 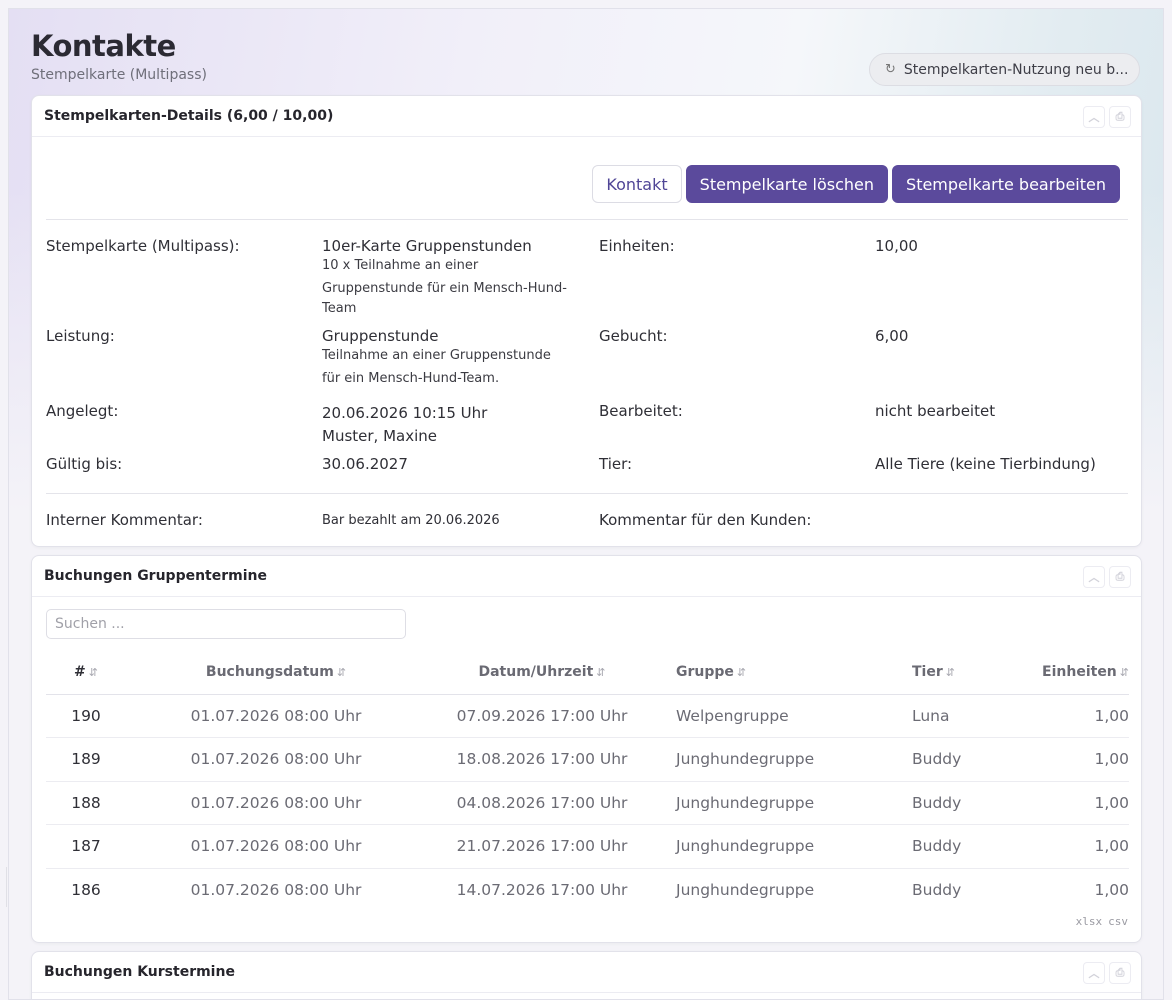 I want to click on scroll-handle, so click(x=3, y=887).